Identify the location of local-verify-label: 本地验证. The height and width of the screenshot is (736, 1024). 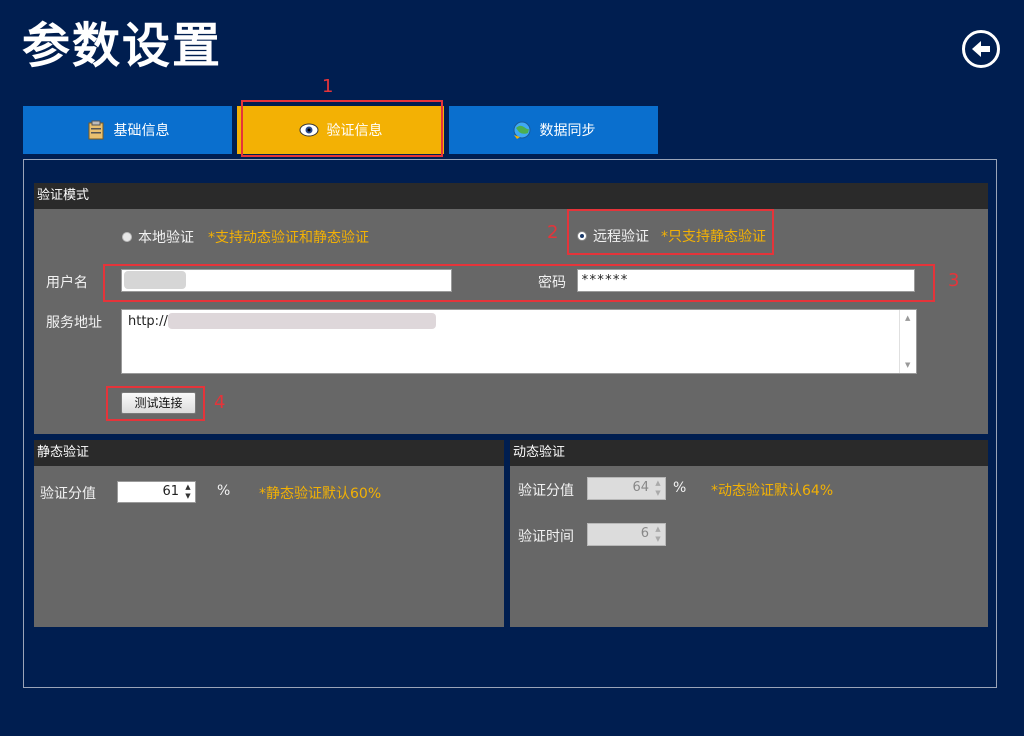
(166, 238).